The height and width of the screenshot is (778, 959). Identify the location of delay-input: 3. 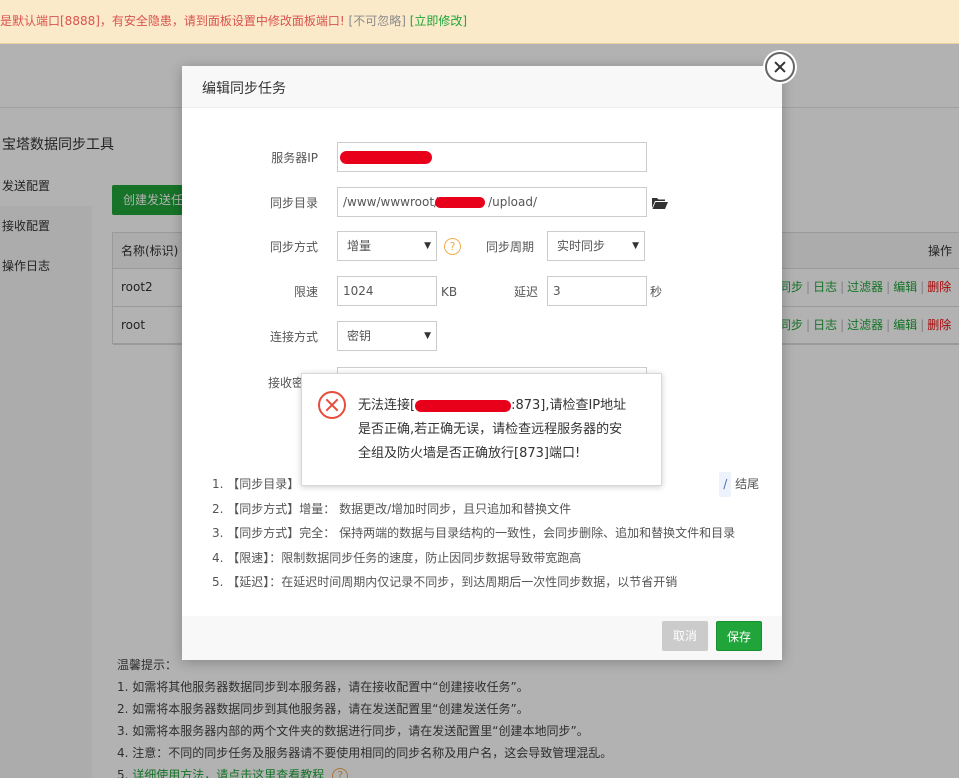
(597, 291).